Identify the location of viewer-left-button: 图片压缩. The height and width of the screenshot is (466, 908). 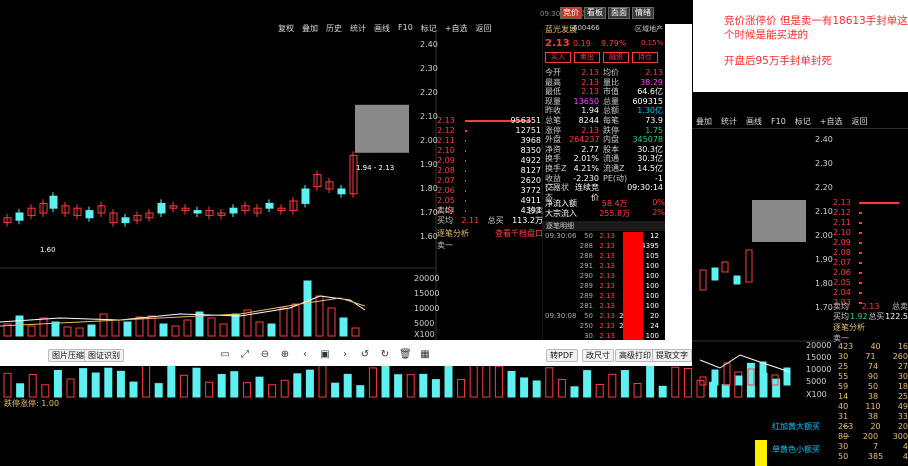
(68, 355).